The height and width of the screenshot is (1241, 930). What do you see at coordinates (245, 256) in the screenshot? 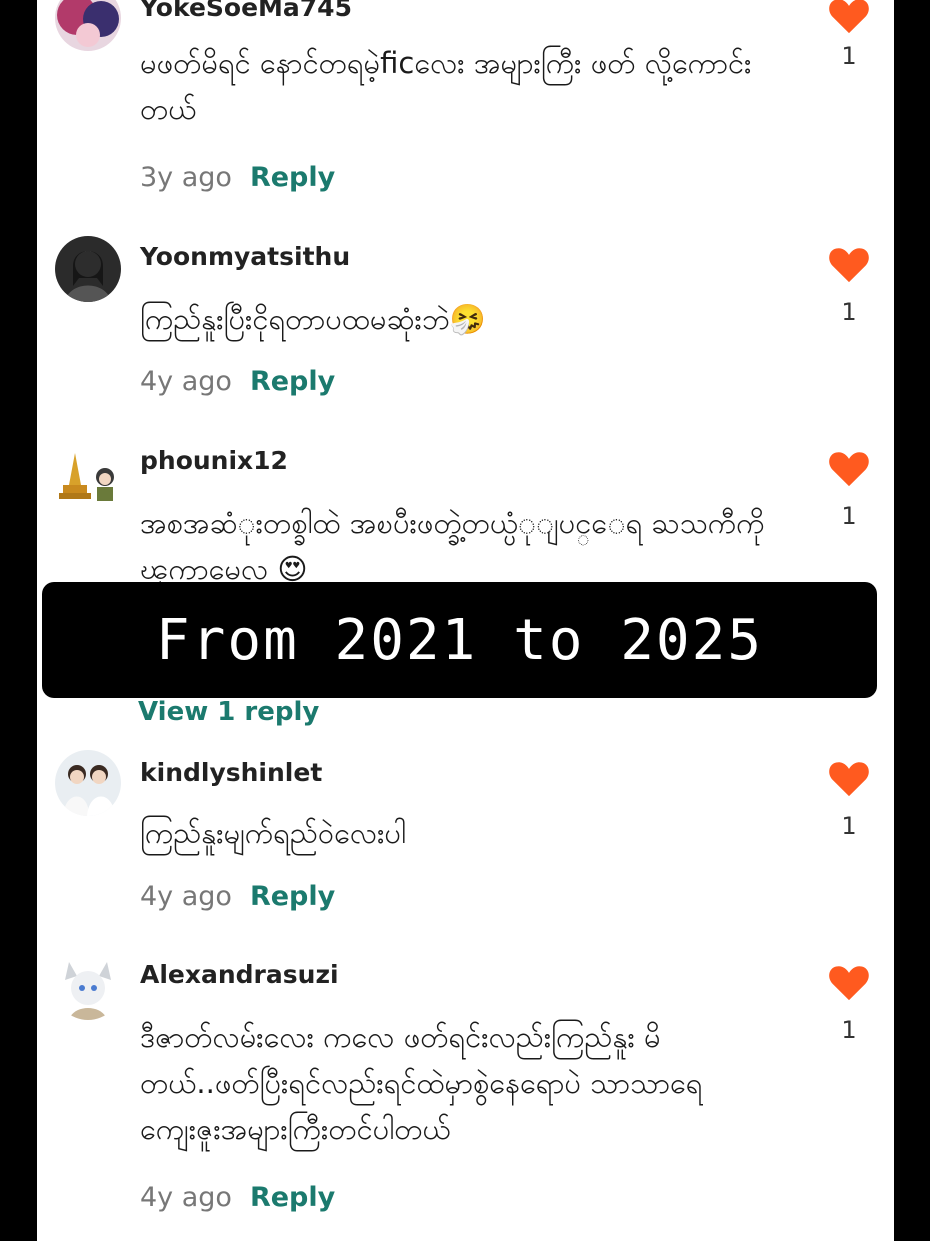
I see `comment-username: Yoonmyatsithu` at bounding box center [245, 256].